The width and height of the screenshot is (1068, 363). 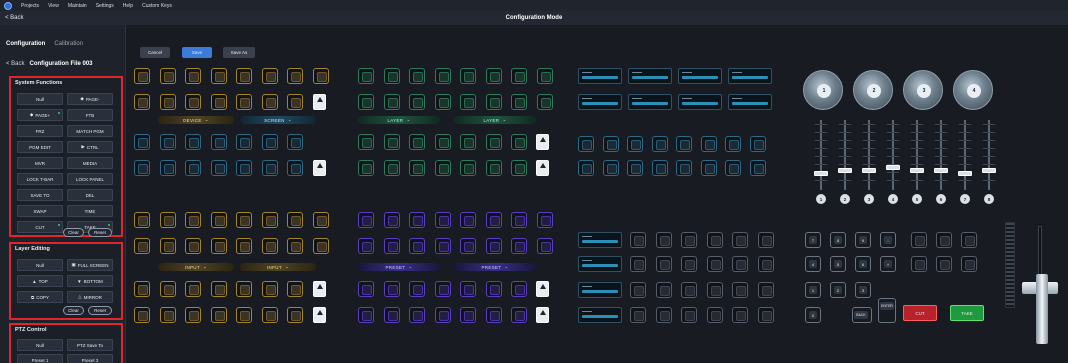 What do you see at coordinates (105, 6) in the screenshot?
I see `menu-settings: Settings` at bounding box center [105, 6].